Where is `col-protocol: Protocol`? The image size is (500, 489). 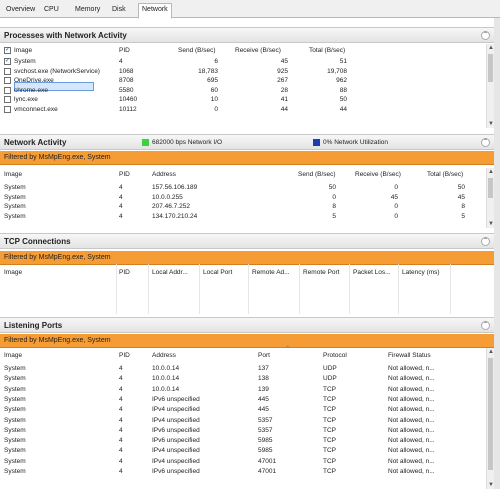
col-protocol: Protocol is located at coordinates (335, 355).